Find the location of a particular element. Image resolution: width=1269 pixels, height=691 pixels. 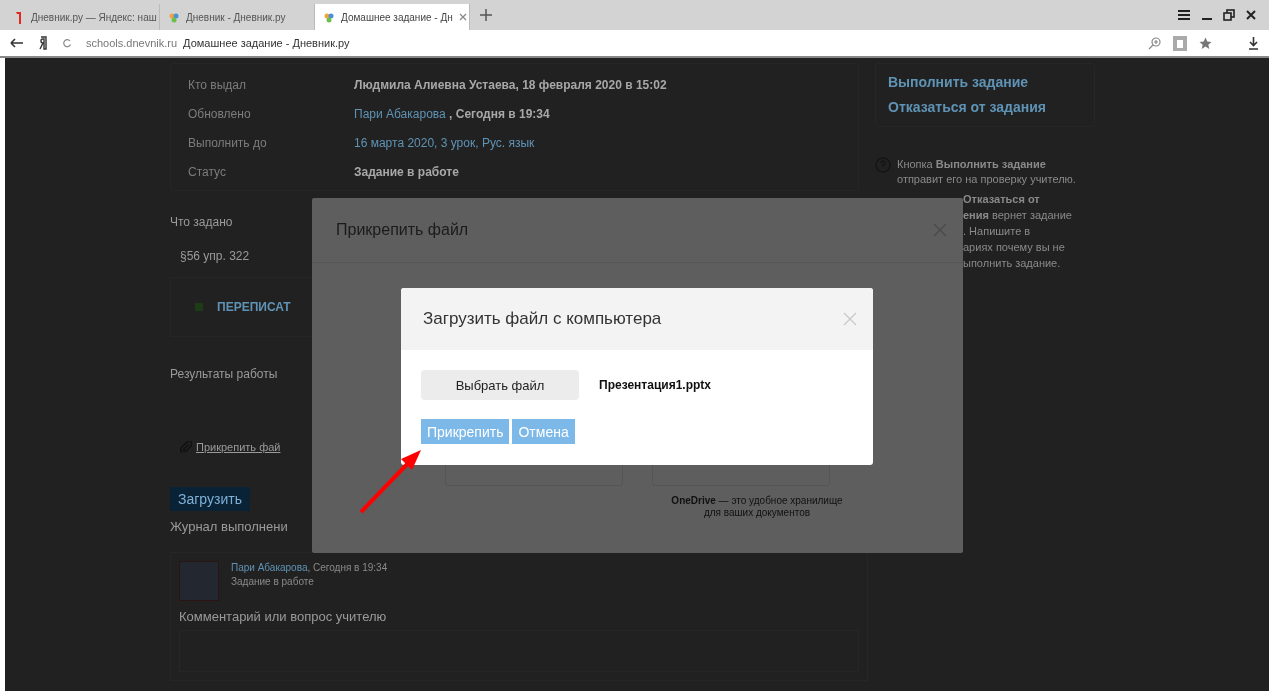

help-text-line: . Напишите в is located at coordinates (997, 231).